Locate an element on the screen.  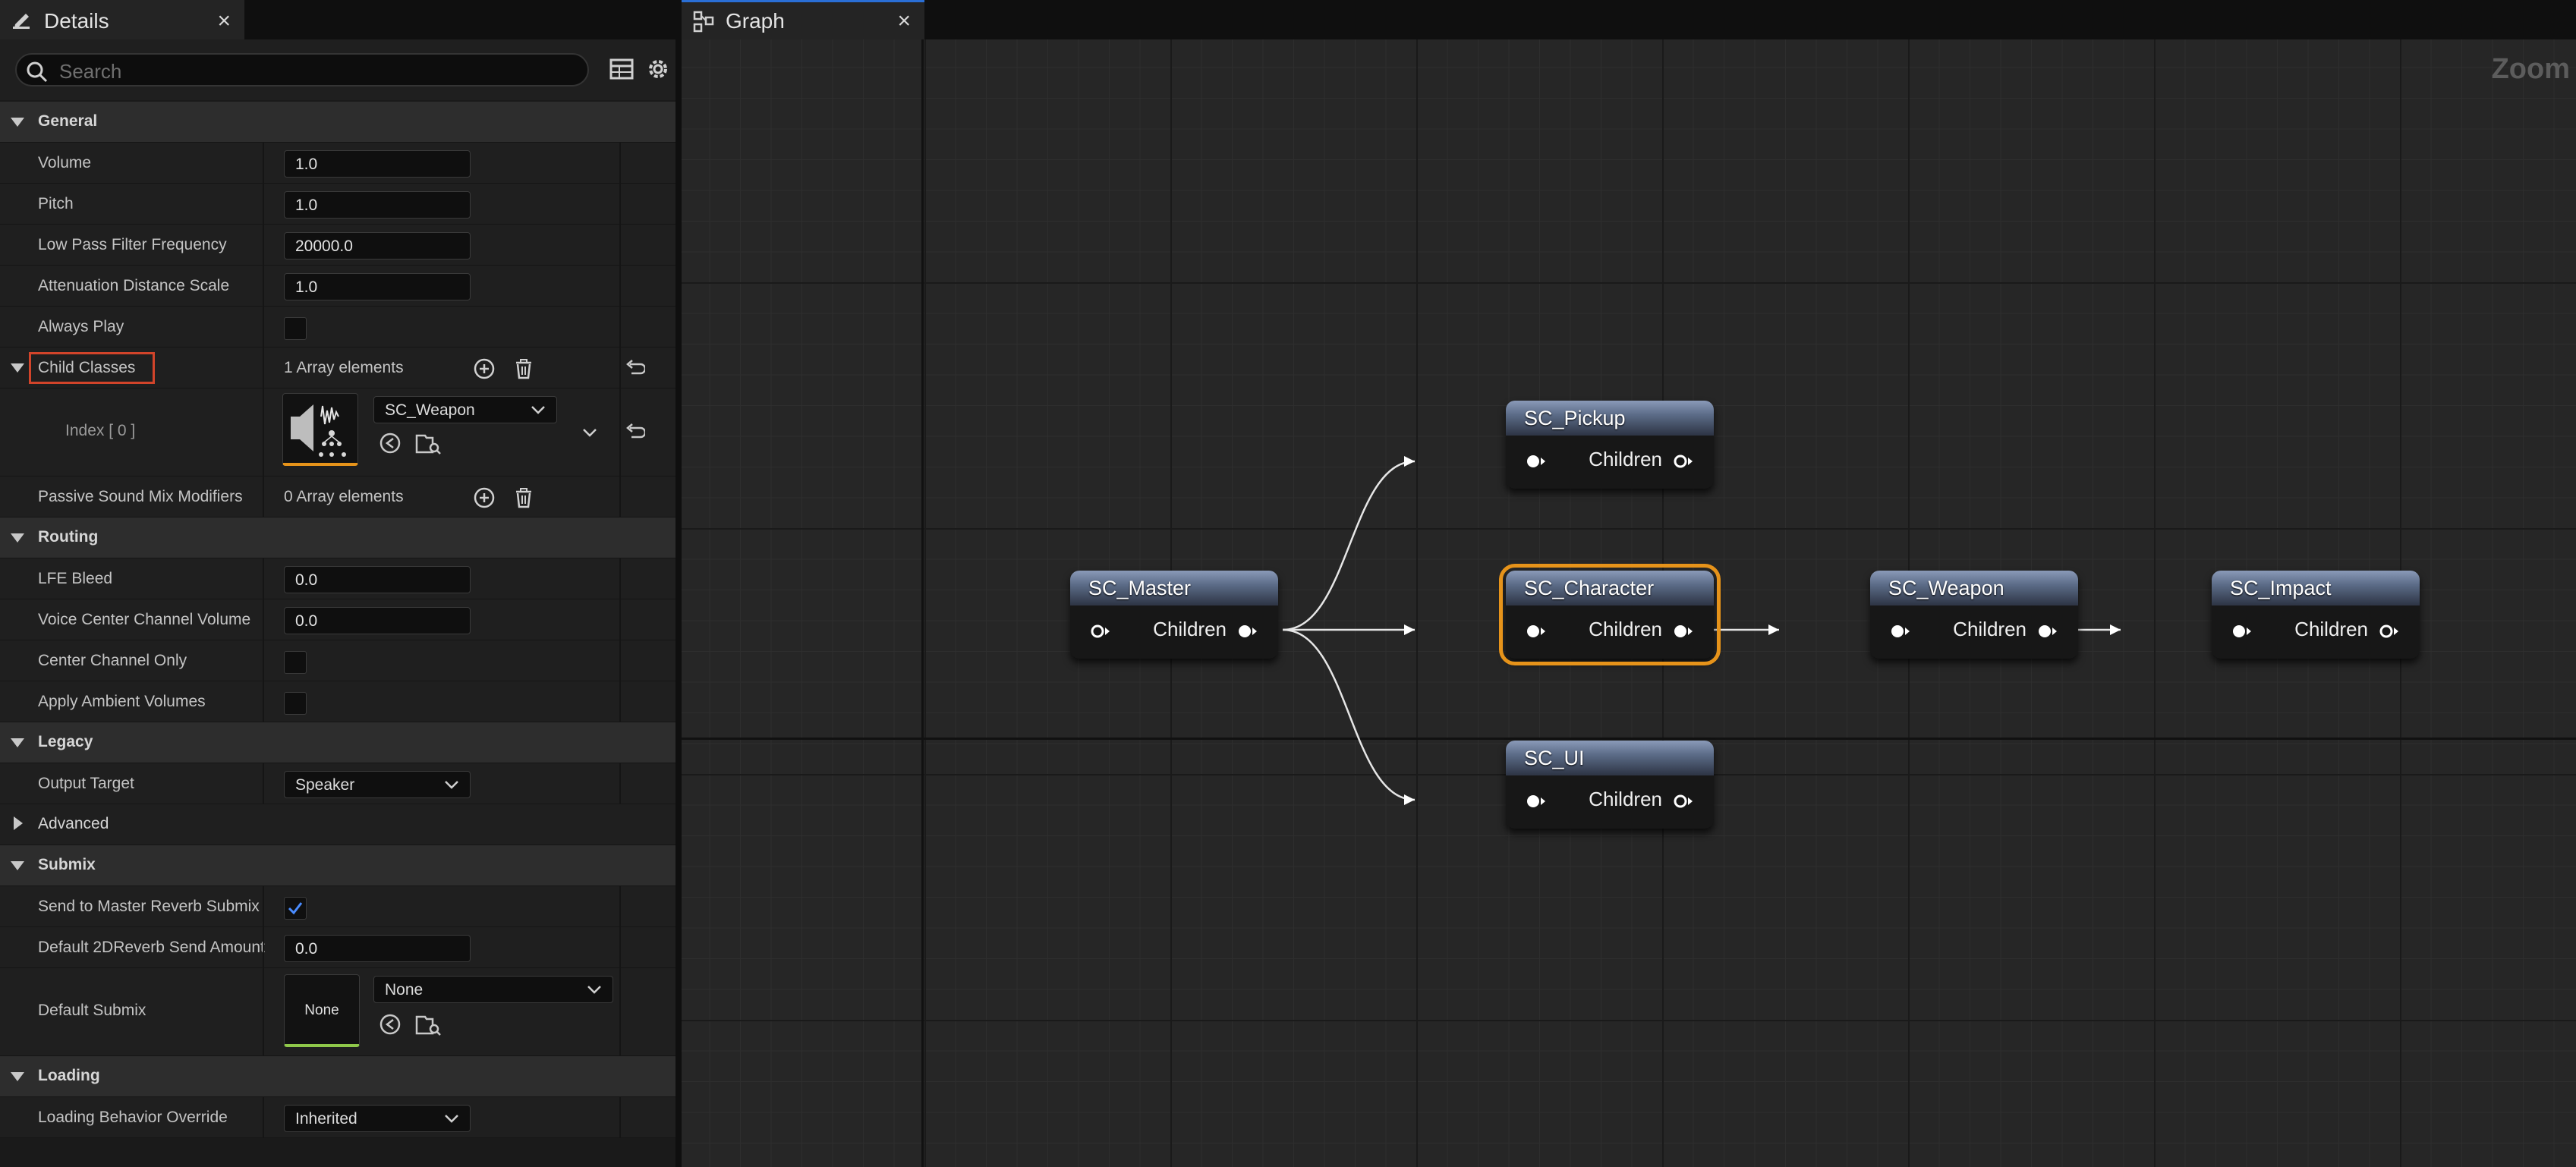
search-row: Search is located at coordinates (337, 70).